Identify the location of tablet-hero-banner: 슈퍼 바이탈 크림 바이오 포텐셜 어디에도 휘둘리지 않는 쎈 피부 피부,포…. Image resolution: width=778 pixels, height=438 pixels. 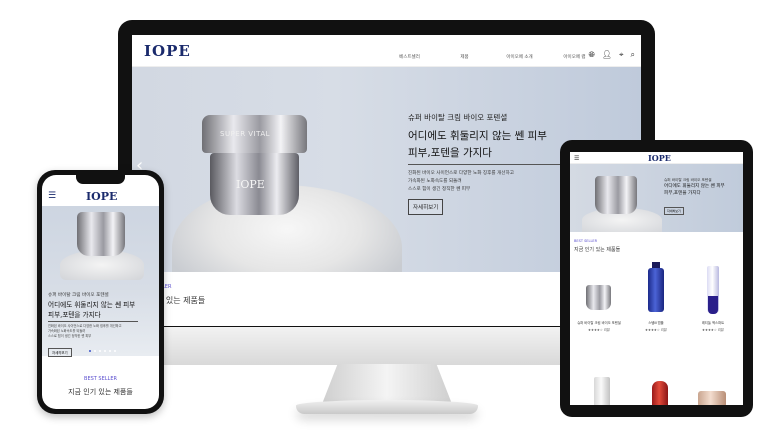
(656, 198).